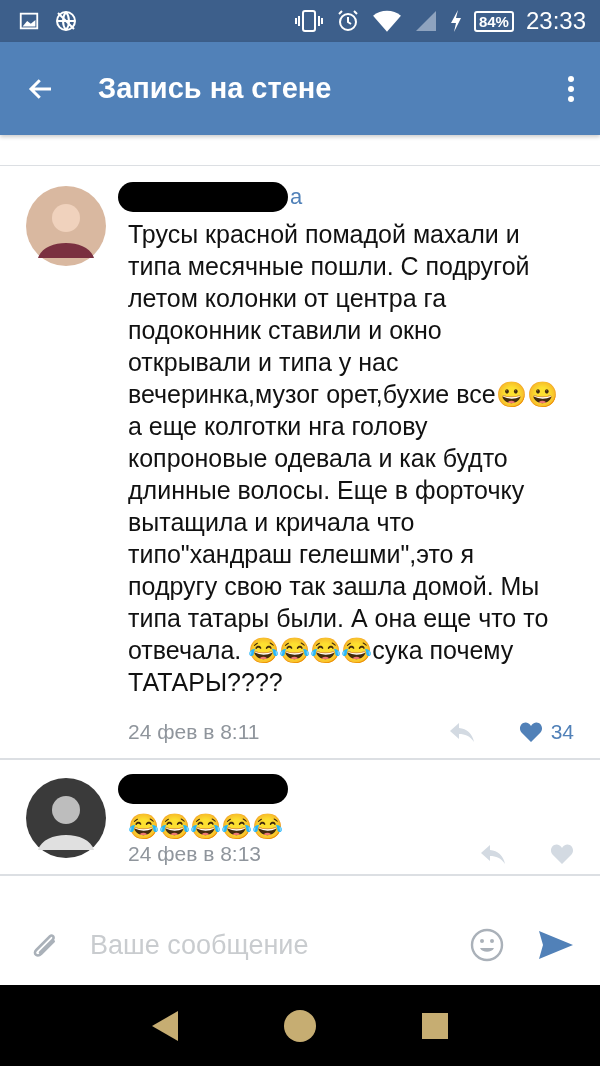 This screenshot has height=1066, width=600. I want to click on author-name: а, so click(296, 197).